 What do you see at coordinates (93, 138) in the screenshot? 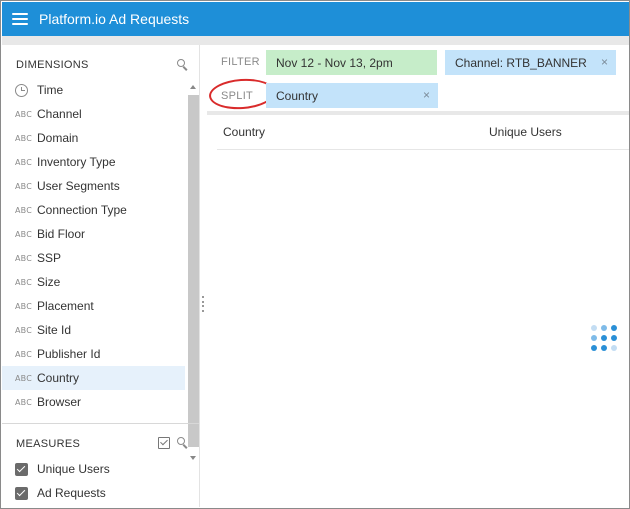
I see `dimension-item-domain: ABC Domain` at bounding box center [93, 138].